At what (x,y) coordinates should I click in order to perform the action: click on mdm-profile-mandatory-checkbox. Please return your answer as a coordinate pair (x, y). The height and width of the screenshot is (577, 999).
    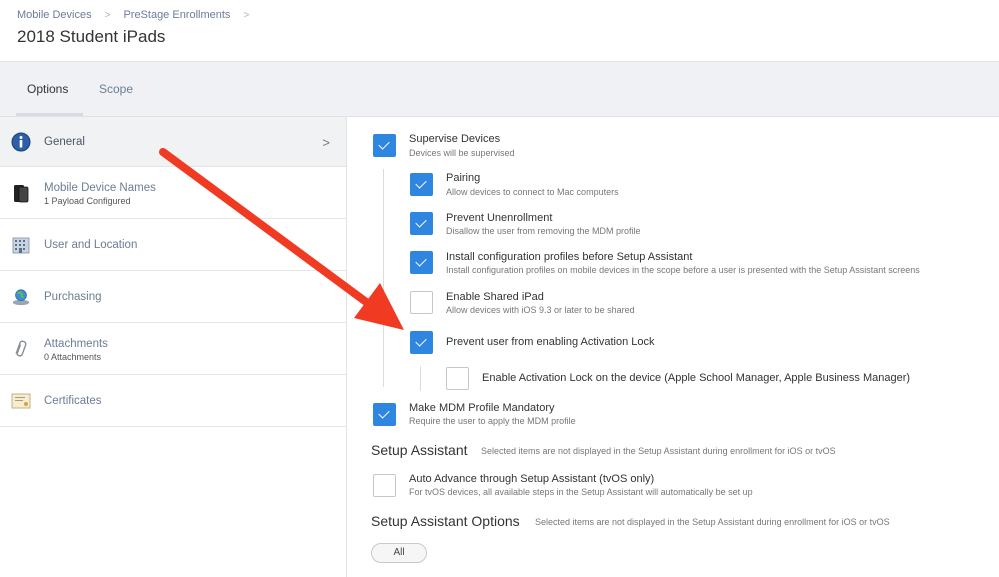
    Looking at the image, I should click on (384, 414).